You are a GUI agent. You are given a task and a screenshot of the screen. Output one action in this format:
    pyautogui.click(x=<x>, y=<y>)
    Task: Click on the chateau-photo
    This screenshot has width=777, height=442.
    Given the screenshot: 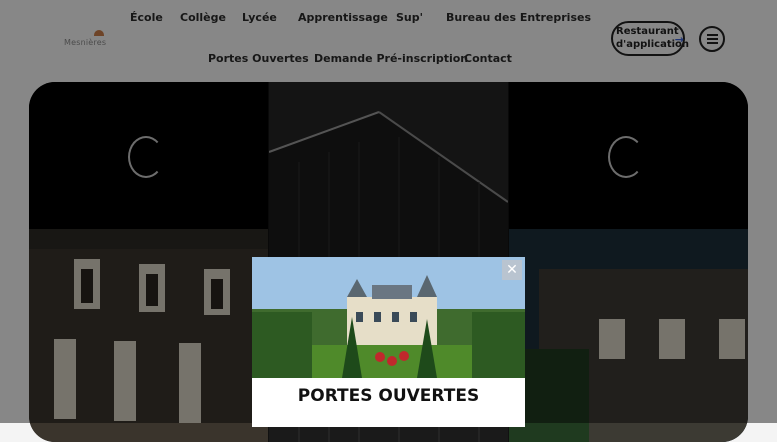 What is the action you would take?
    pyautogui.click(x=388, y=317)
    